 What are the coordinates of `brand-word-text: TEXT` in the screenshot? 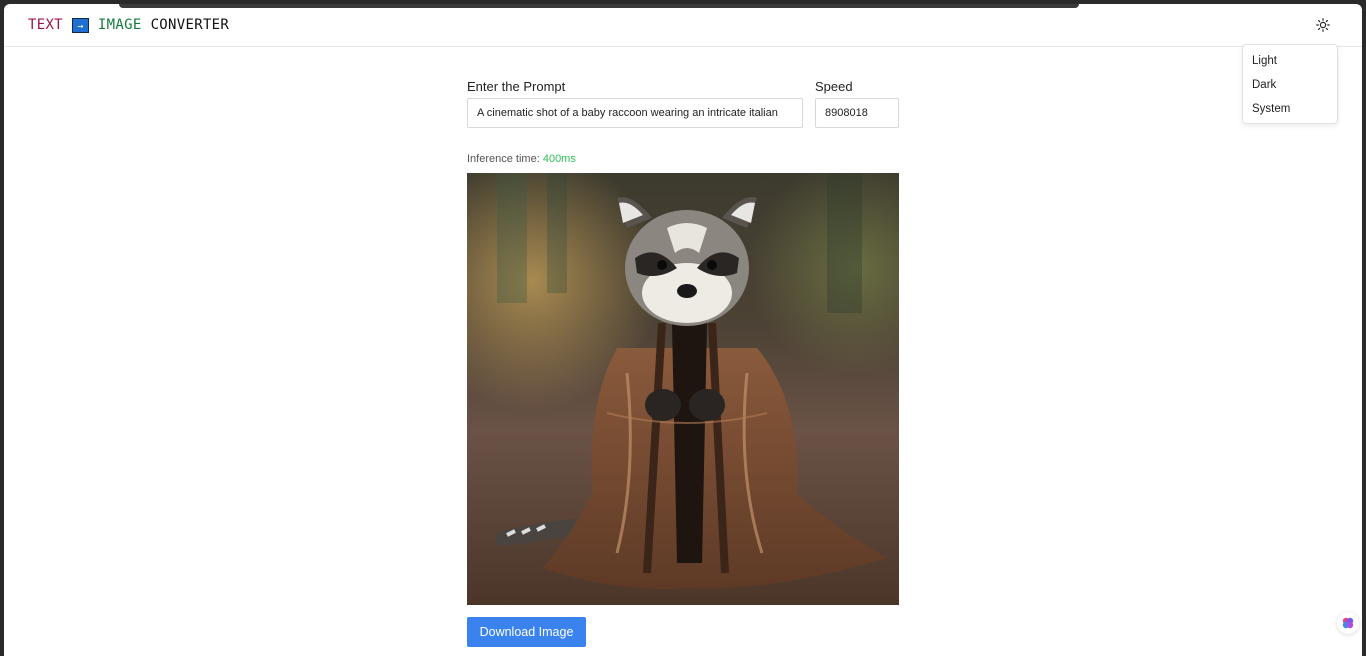 It's located at (45, 25).